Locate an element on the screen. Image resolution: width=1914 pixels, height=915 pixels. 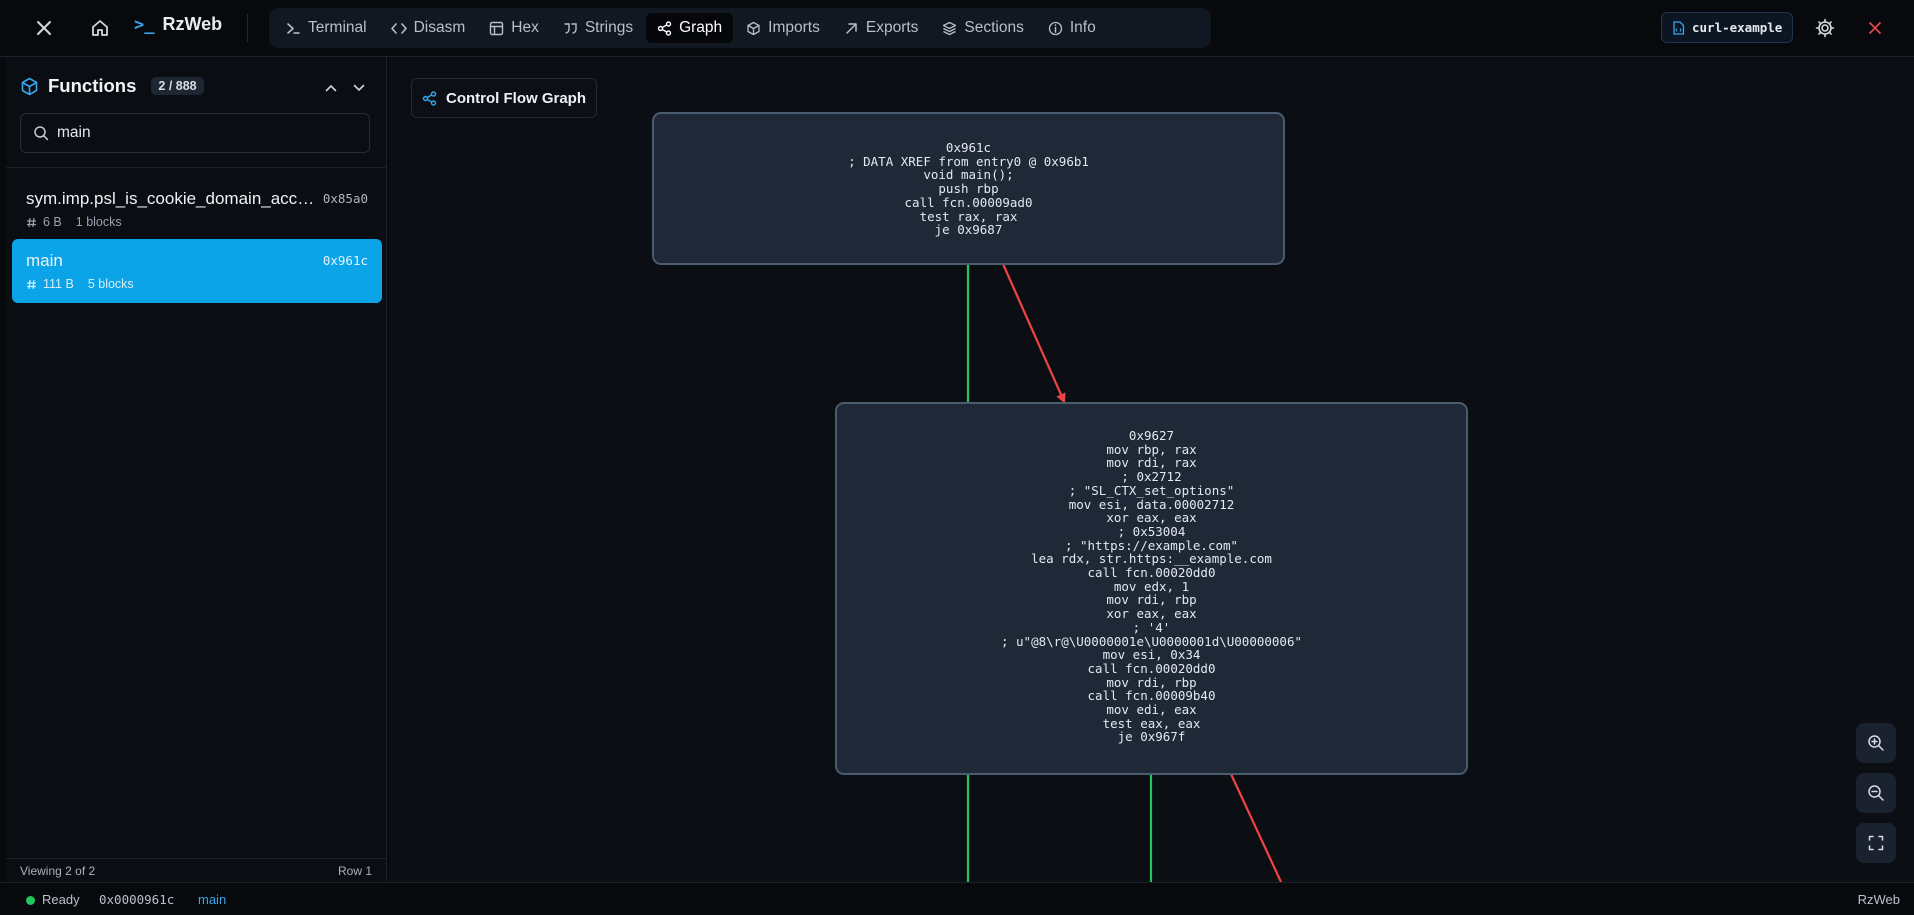
function-item-main: main 0x961c 111 B 5 blocks is located at coordinates (197, 271).